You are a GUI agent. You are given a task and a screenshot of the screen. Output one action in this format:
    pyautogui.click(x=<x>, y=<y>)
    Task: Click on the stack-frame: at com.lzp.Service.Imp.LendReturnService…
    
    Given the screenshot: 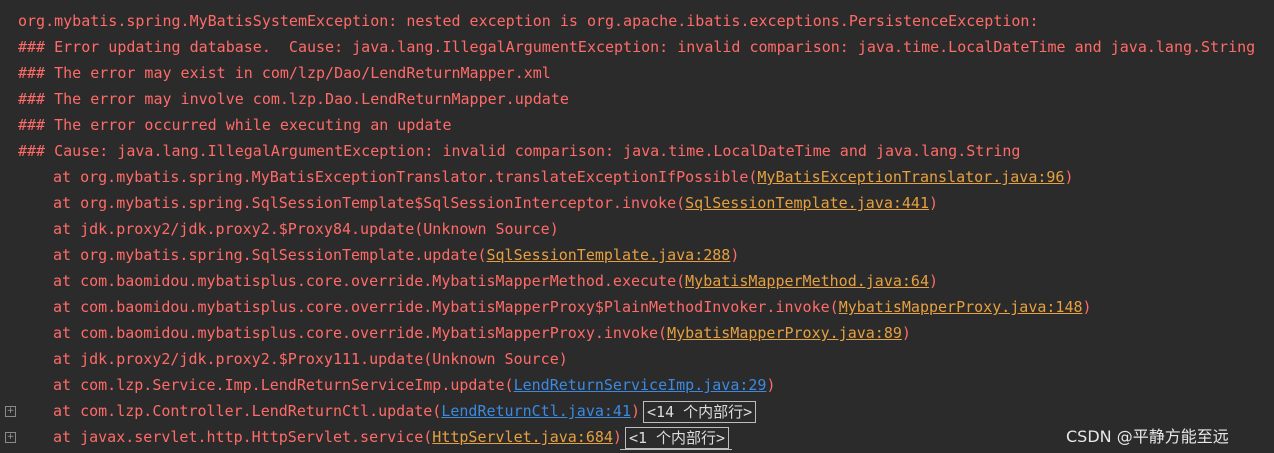 What is the action you would take?
    pyautogui.click(x=414, y=385)
    